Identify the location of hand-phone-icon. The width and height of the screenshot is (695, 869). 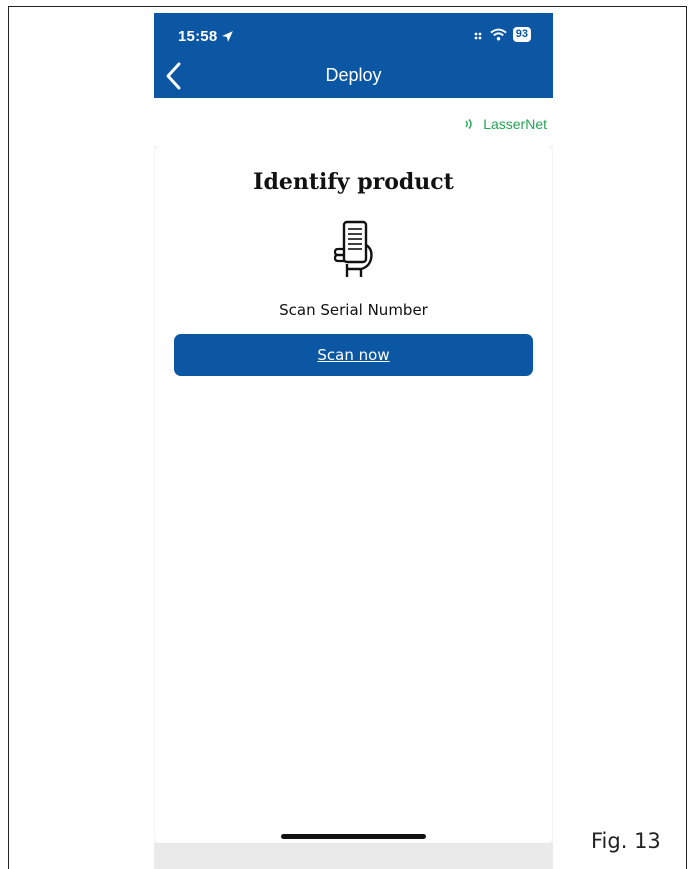
(353, 248).